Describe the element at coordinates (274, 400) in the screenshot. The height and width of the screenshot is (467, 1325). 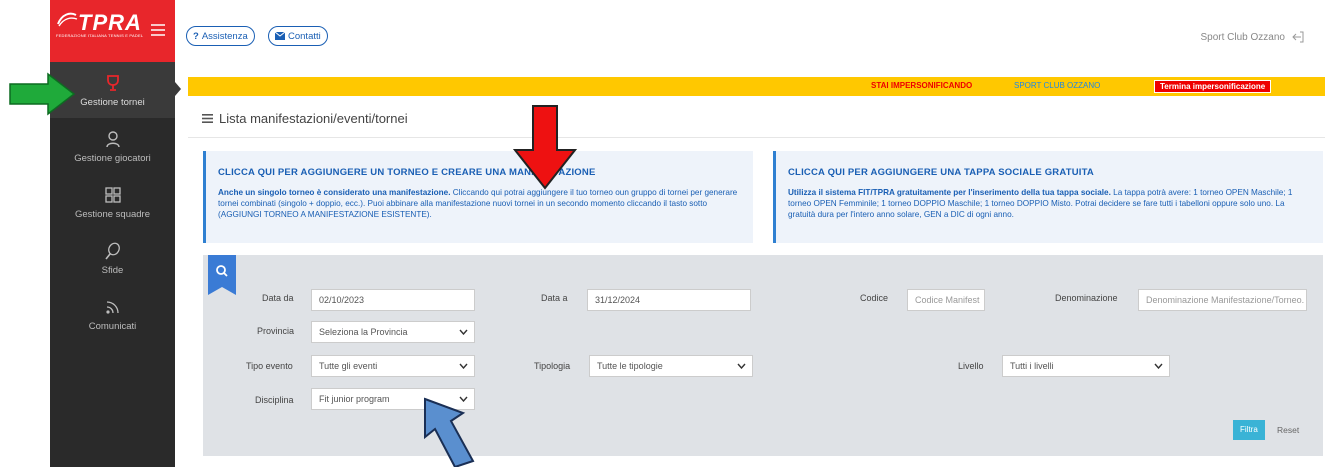
I see `disciplina-label: Disciplina` at that location.